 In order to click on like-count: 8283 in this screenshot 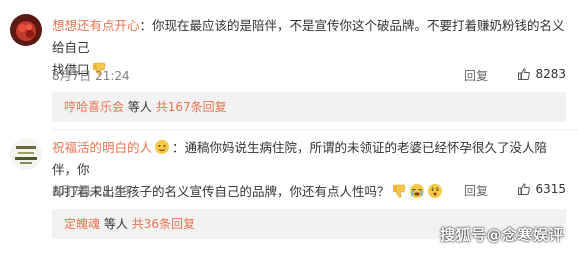, I will do `click(550, 74)`.